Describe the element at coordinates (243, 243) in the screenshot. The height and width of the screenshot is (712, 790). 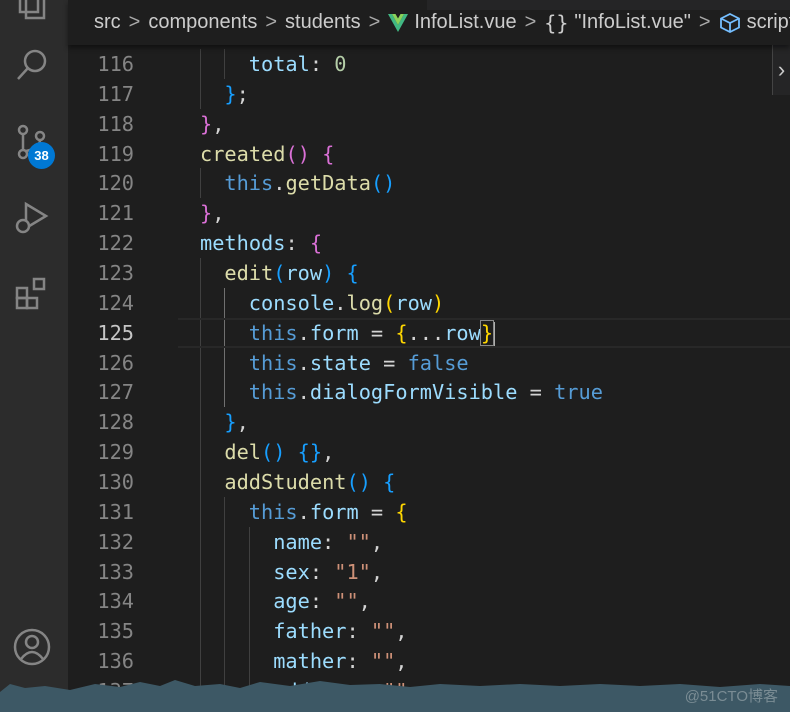
I see `code-token: methods` at that location.